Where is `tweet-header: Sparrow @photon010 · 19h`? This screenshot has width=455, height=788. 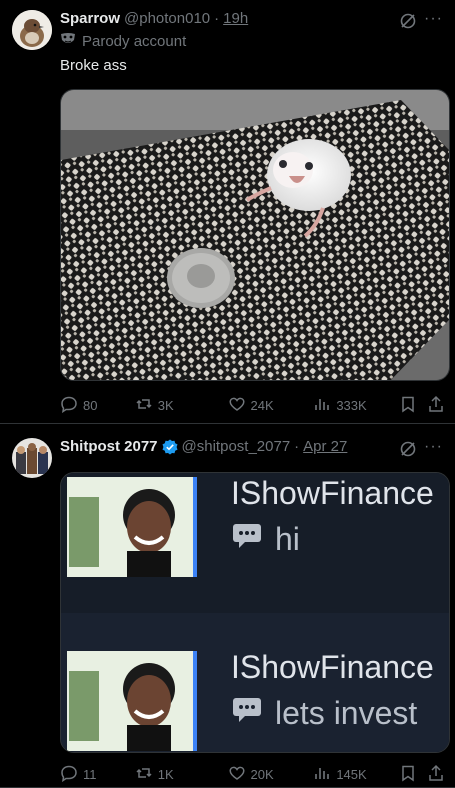
tweet-header: Sparrow @photon010 · 19h is located at coordinates (154, 18).